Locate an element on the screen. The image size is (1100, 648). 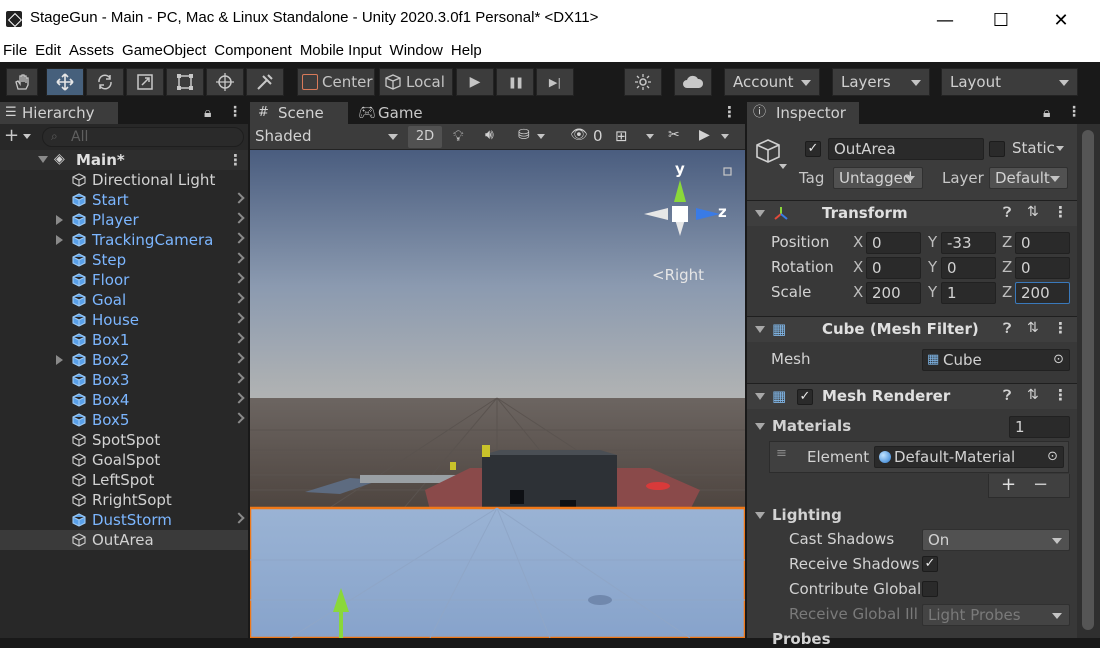
pivot-center-toggle: Center is located at coordinates (336, 82).